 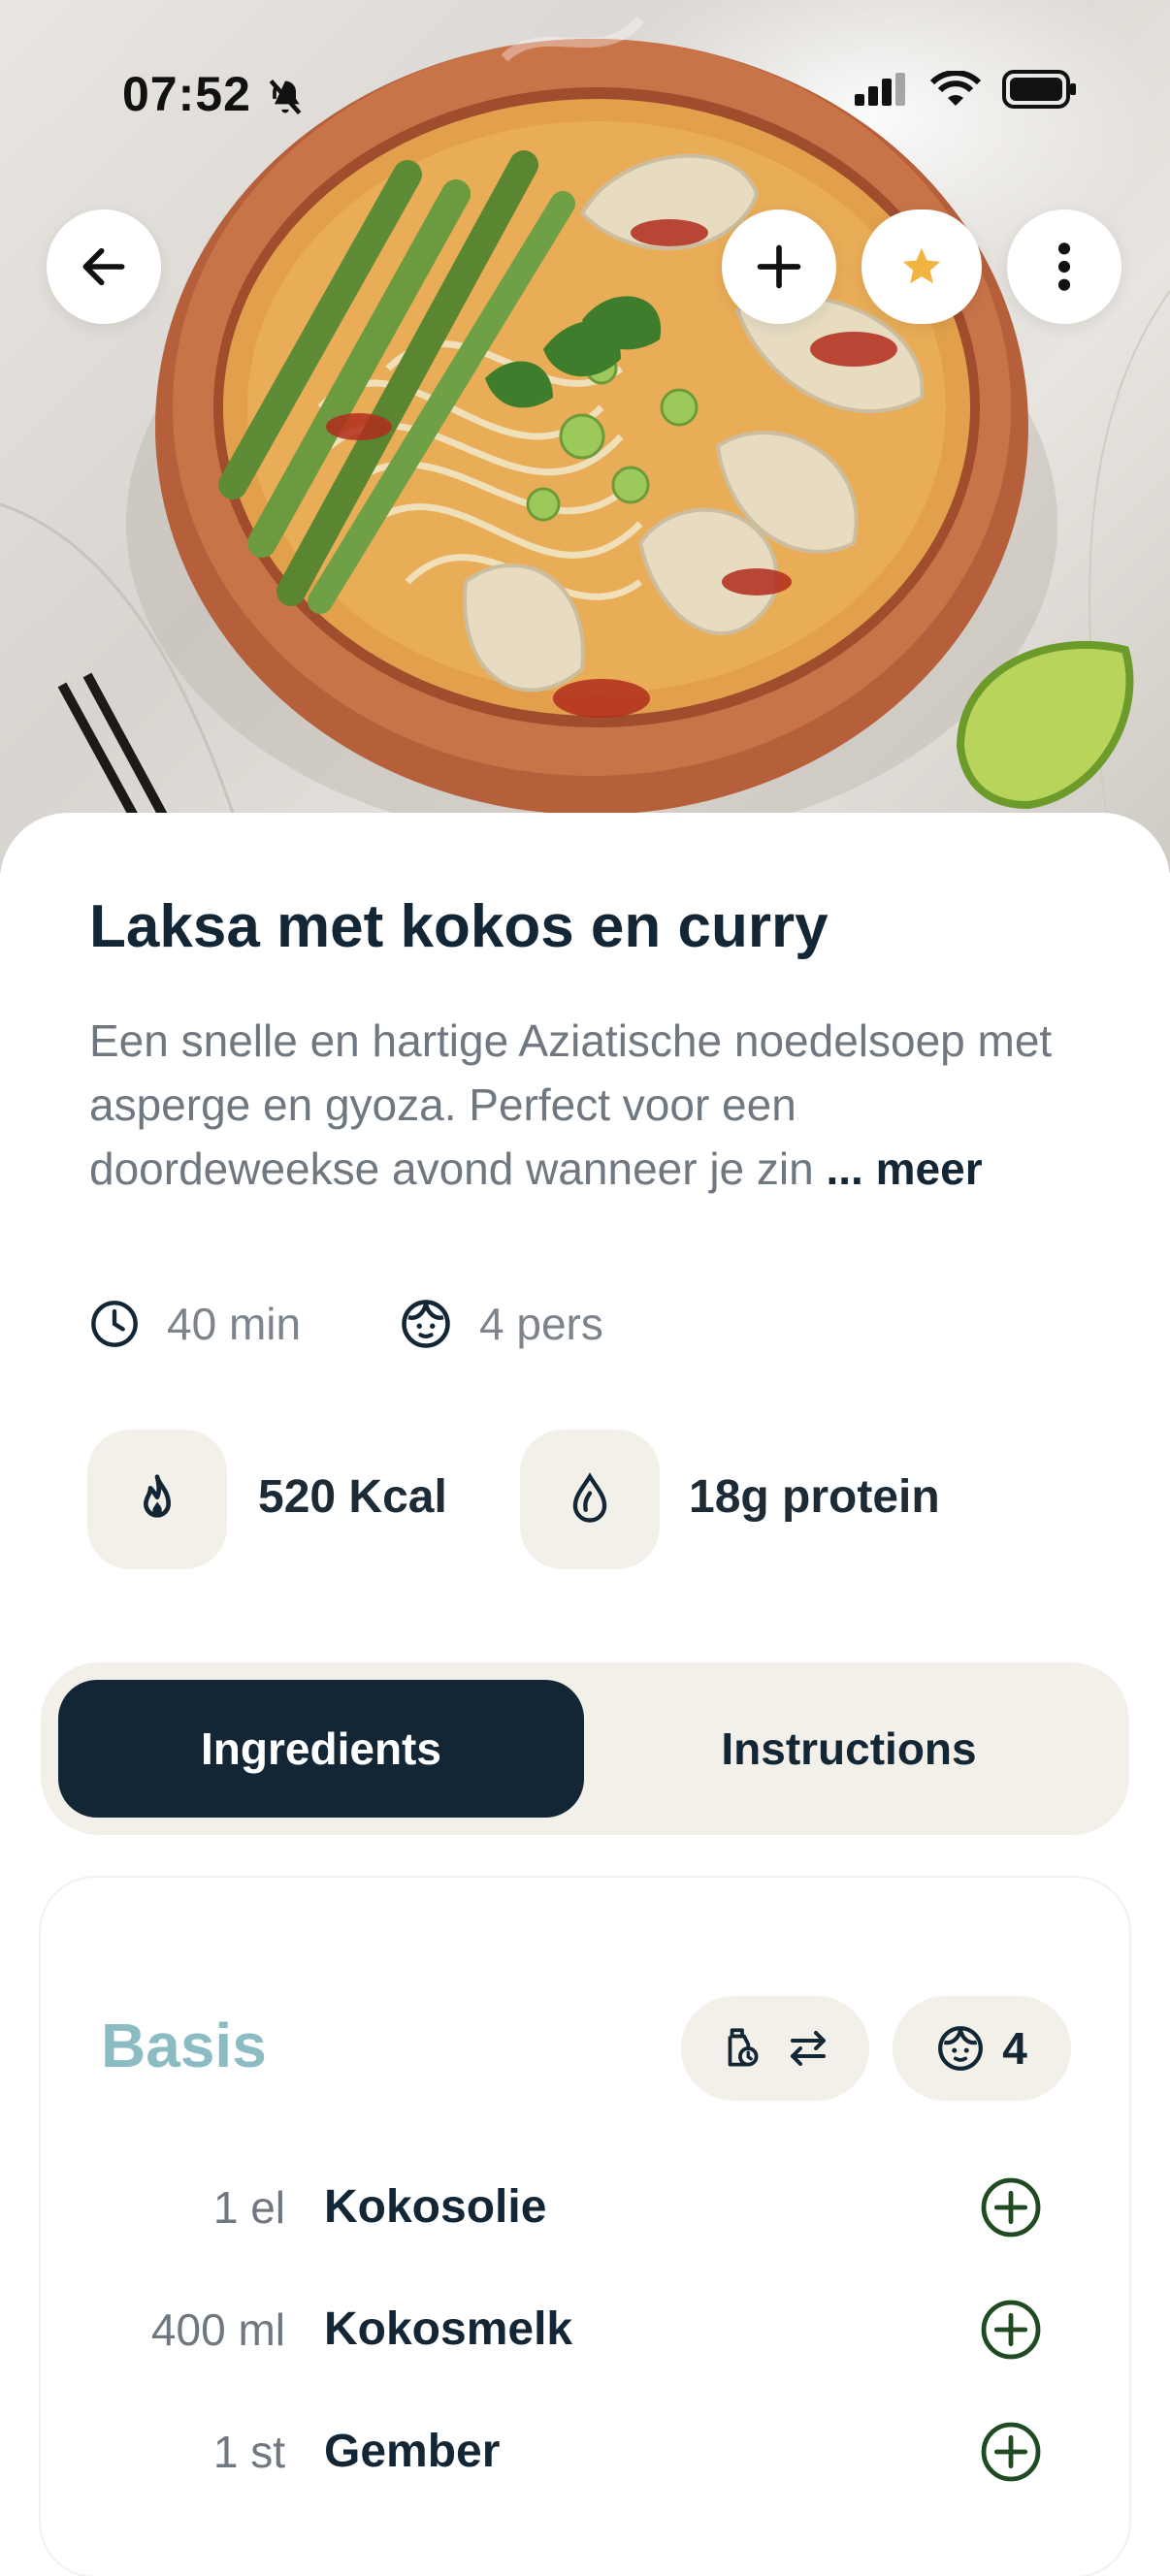 I want to click on drop-icon, so click(x=589, y=1497).